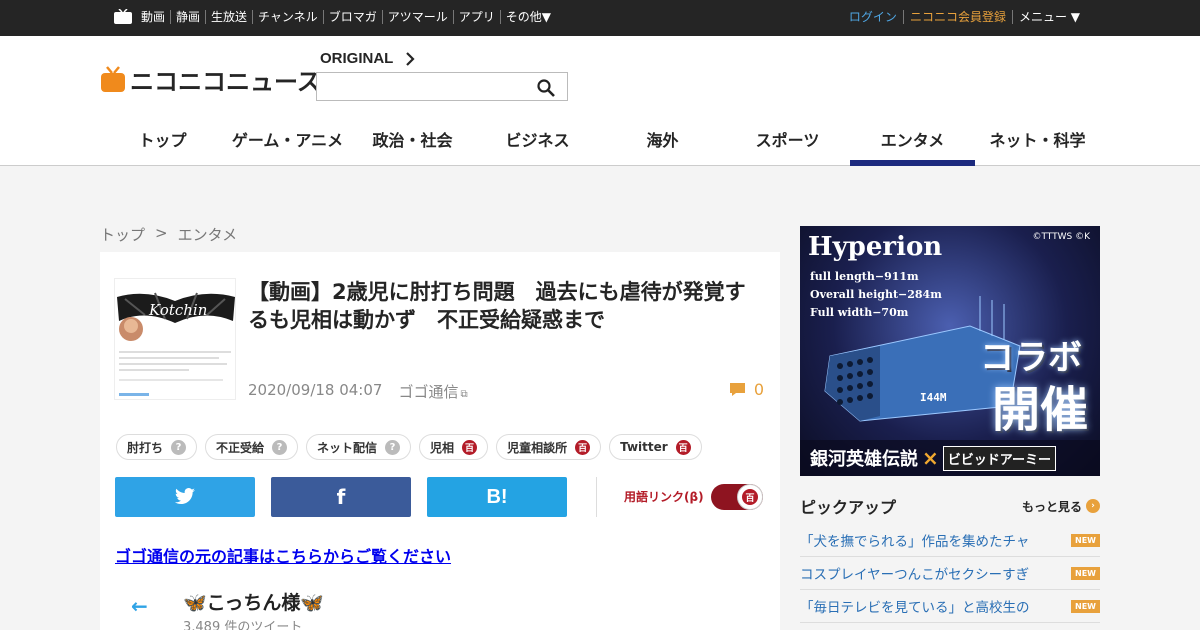 The width and height of the screenshot is (1200, 630). What do you see at coordinates (596, 497) in the screenshot?
I see `divider` at bounding box center [596, 497].